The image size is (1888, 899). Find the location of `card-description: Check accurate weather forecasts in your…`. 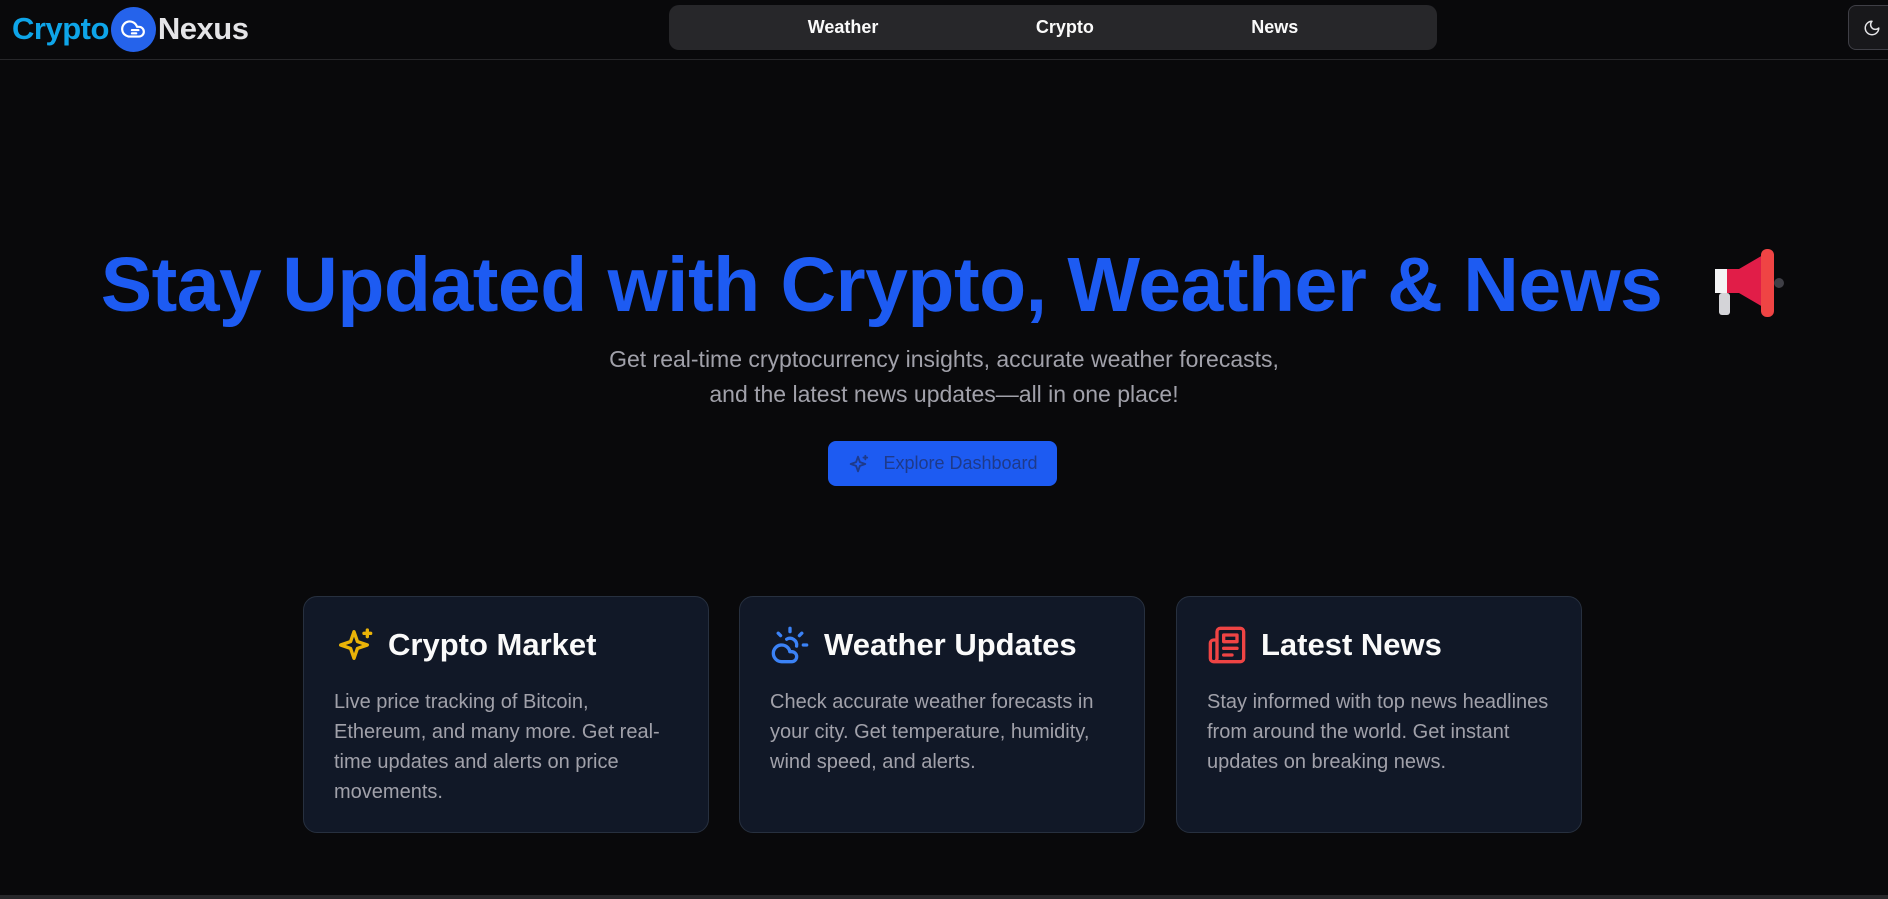

card-description: Check accurate weather forecasts in your… is located at coordinates (932, 732).